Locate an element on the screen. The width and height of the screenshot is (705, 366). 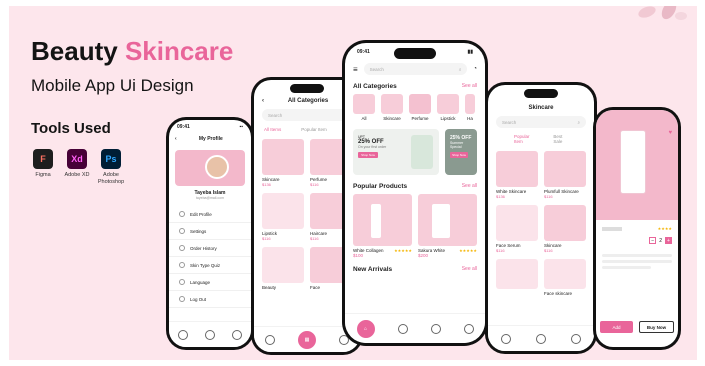
promo-banner: UPT 25% OFF On your first order Shop Now is located at coordinates (396, 152).